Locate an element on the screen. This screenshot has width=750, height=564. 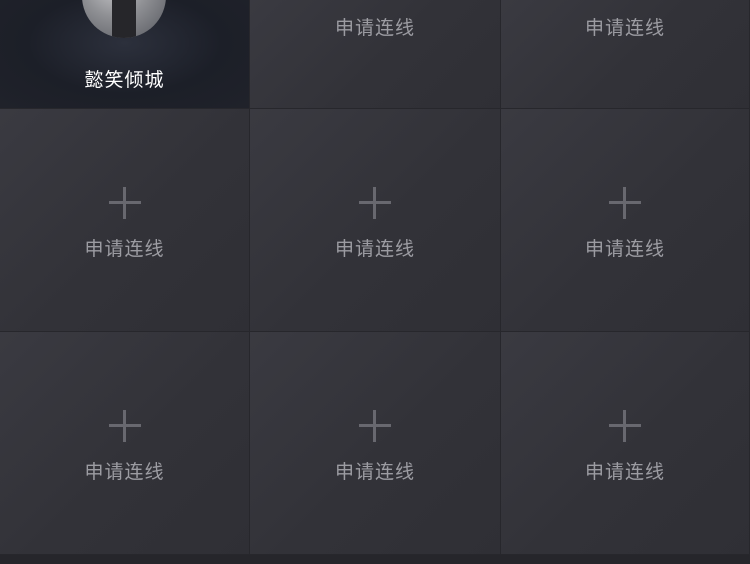
avatar-figure is located at coordinates (124, 19).